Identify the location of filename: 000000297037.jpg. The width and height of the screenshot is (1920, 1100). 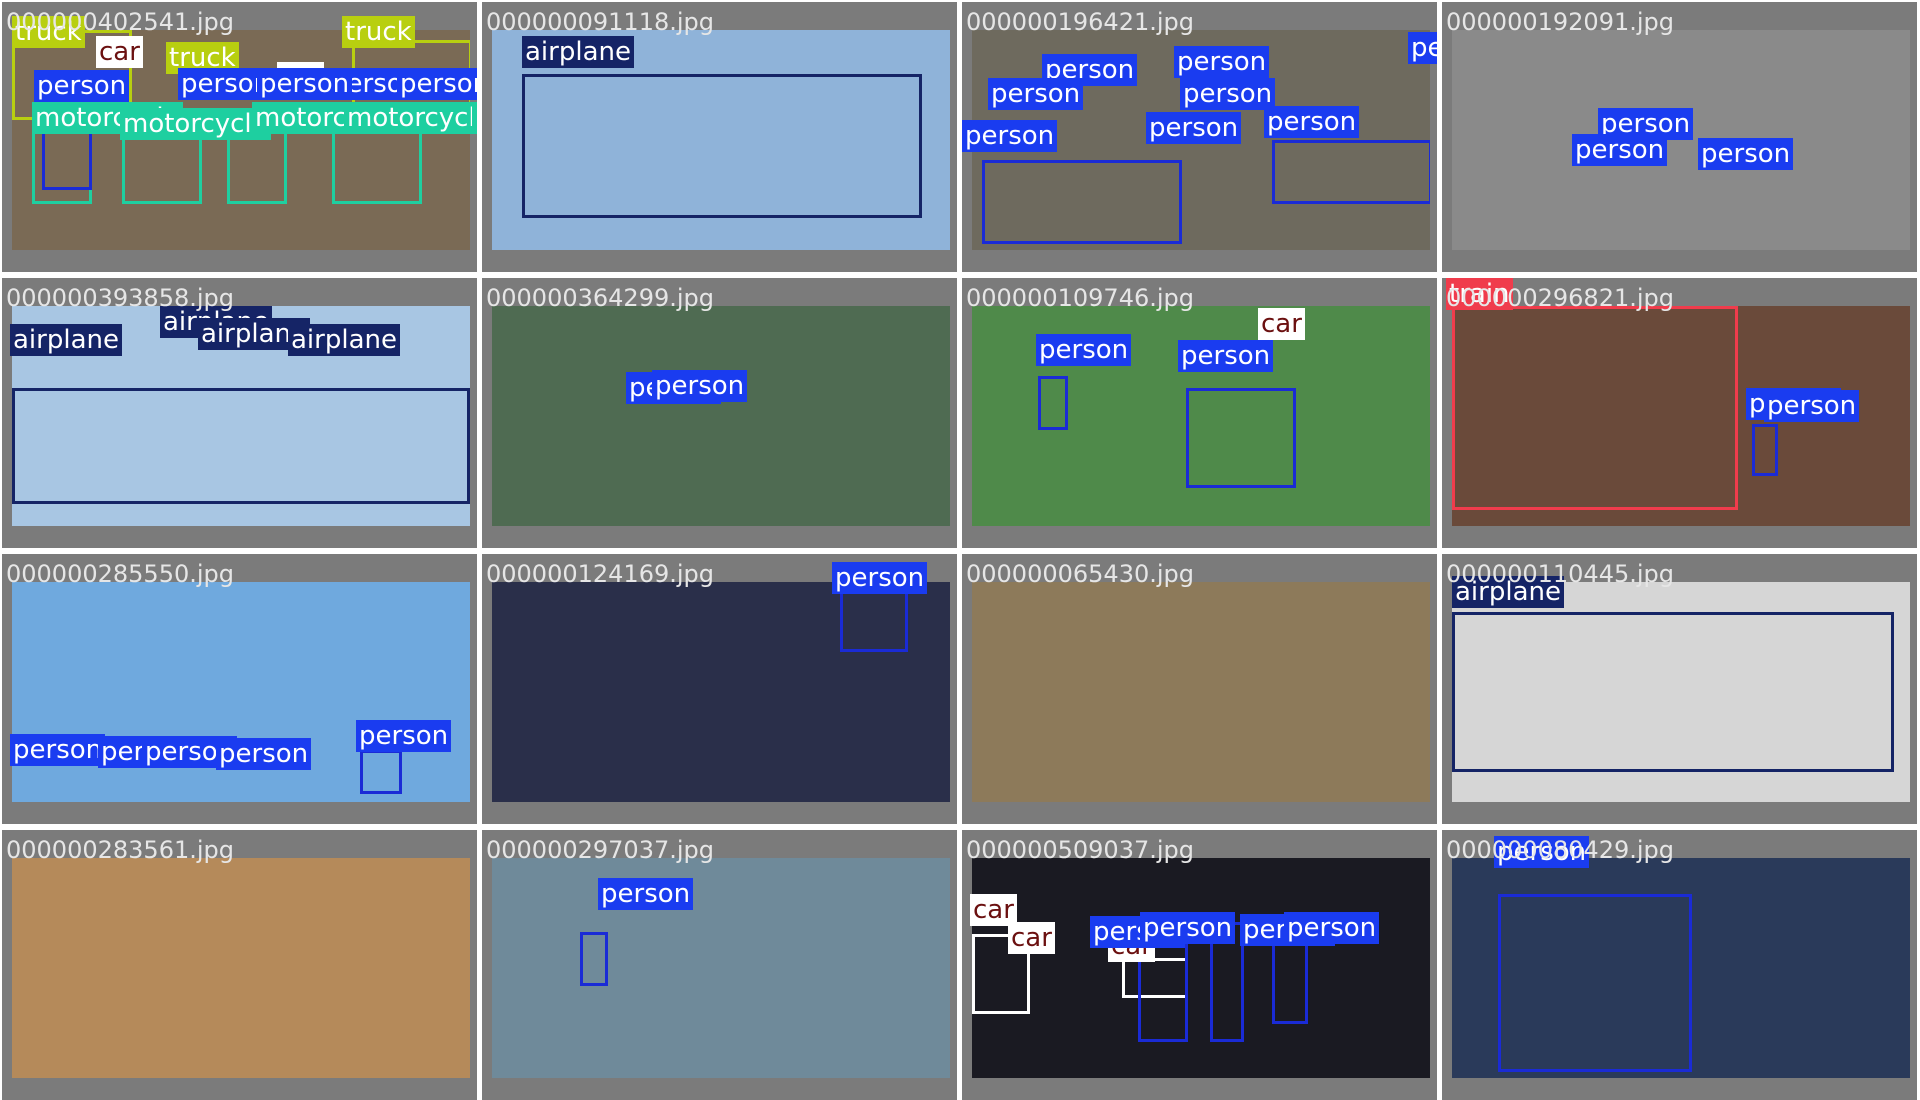
(600, 850).